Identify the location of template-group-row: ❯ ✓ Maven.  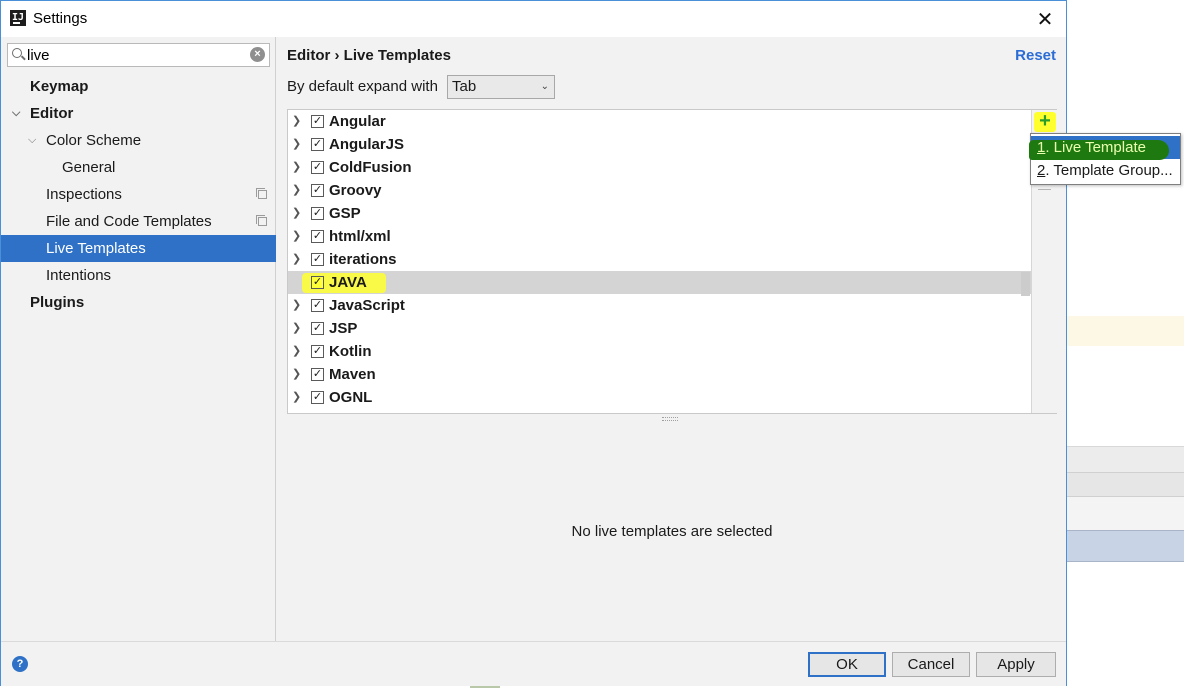
(659, 374).